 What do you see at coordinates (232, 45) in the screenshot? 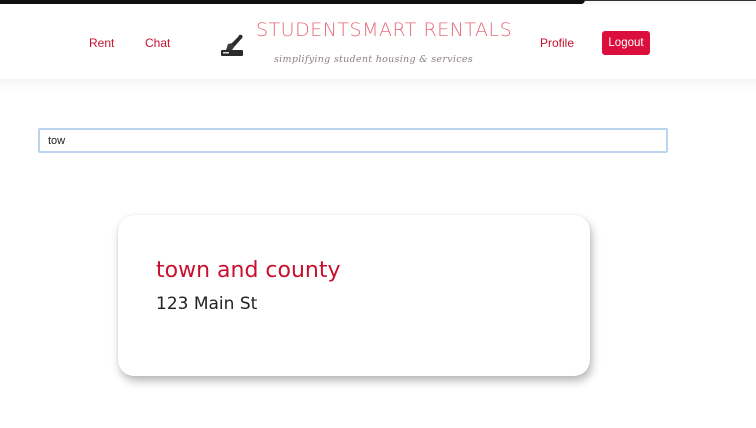
I see `stamp-icon` at bounding box center [232, 45].